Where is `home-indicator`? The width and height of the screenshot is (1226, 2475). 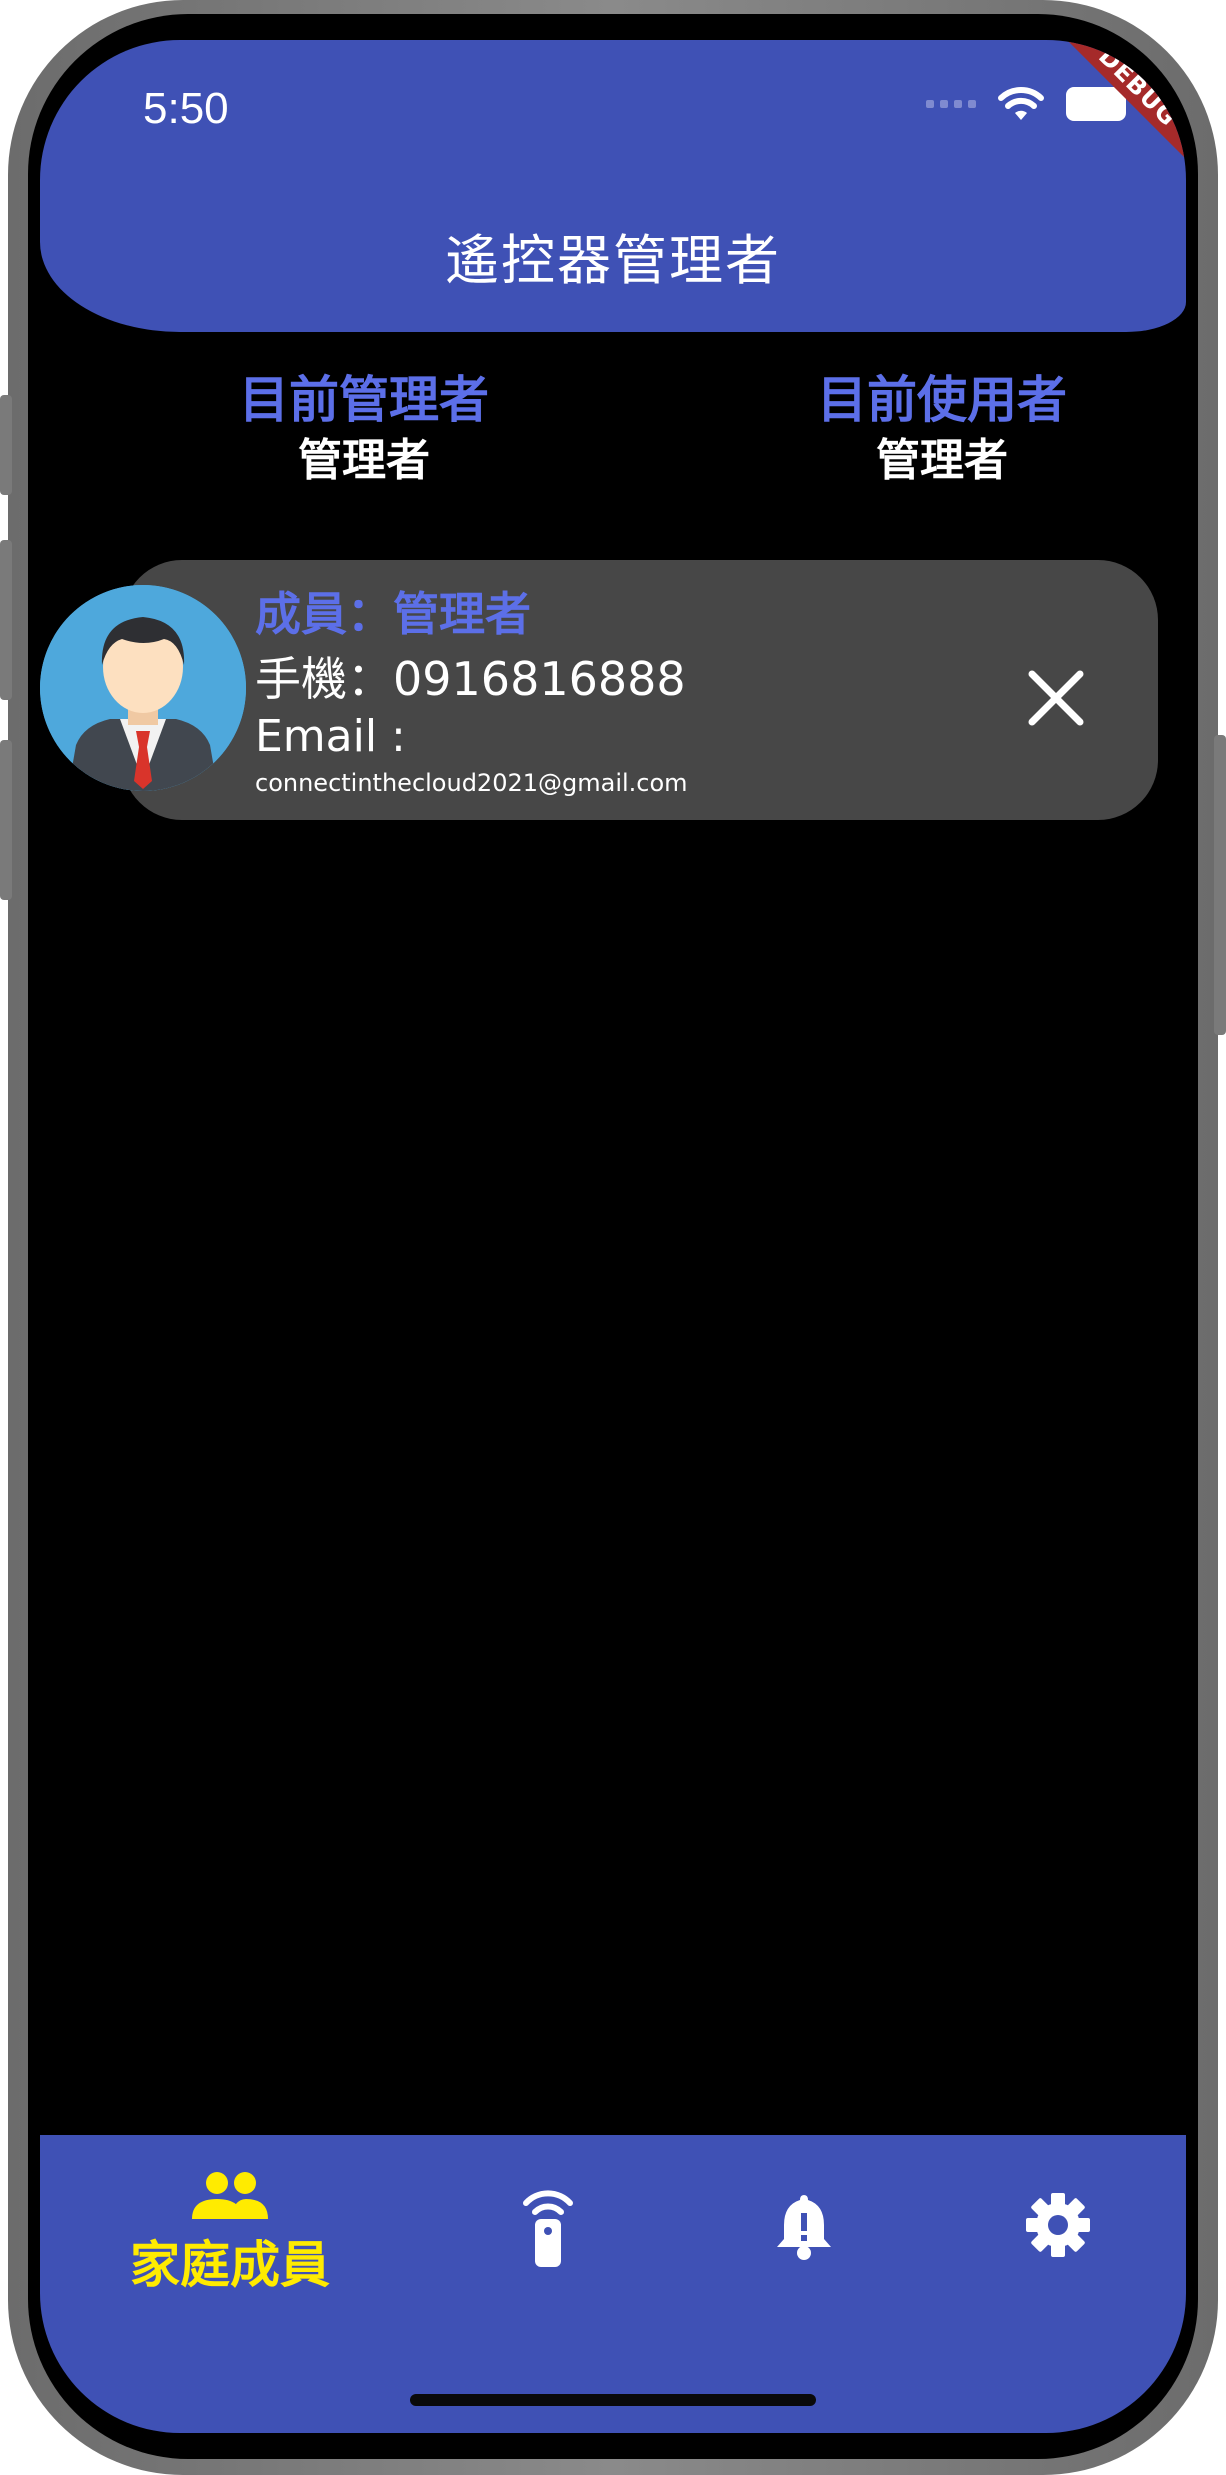
home-indicator is located at coordinates (613, 2400).